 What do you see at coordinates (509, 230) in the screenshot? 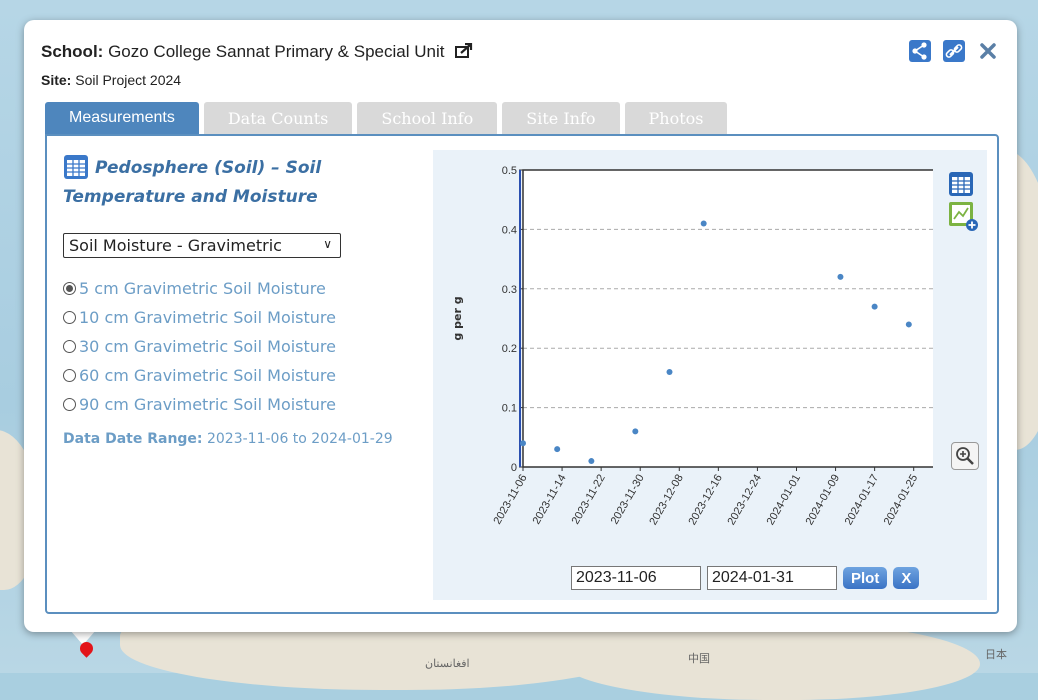
I see `y-tick-label: 0.4` at bounding box center [509, 230].